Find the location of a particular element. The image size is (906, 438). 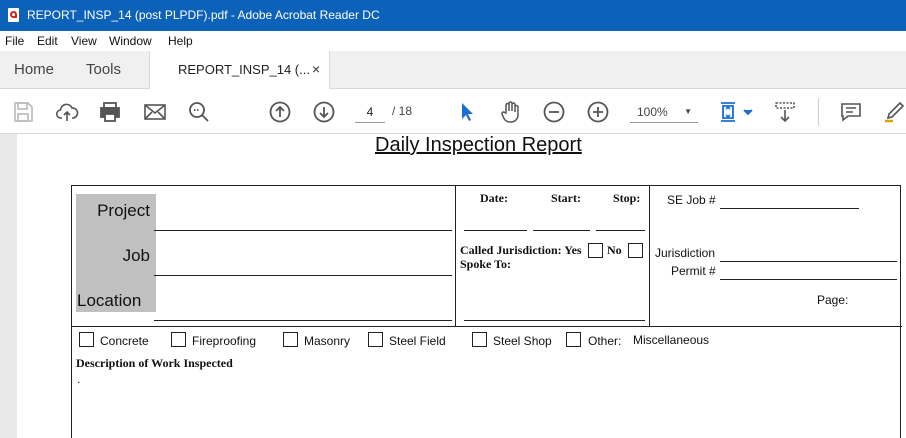

report-title: Daily Inspection Report is located at coordinates (478, 145).